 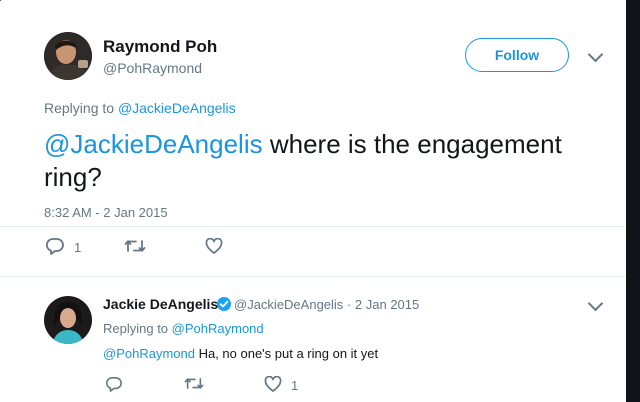 I want to click on reply-replying-to: Replying to @PohRaymond, so click(x=183, y=328).